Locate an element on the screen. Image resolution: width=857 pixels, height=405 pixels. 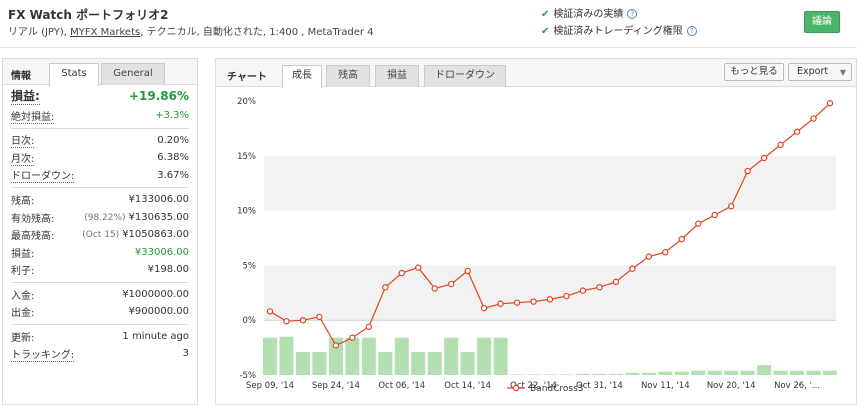
abs-gain-label: 絶対損益: is located at coordinates (33, 116).